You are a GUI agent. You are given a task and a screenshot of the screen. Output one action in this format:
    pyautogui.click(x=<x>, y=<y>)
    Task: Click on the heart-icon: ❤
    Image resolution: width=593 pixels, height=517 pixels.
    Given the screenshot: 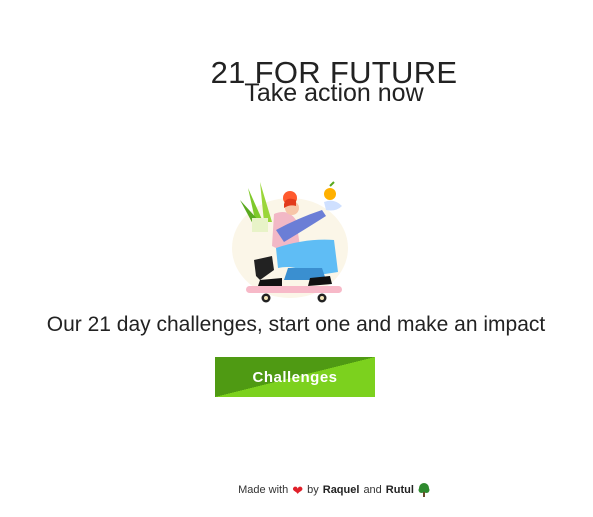 What is the action you would take?
    pyautogui.click(x=298, y=490)
    